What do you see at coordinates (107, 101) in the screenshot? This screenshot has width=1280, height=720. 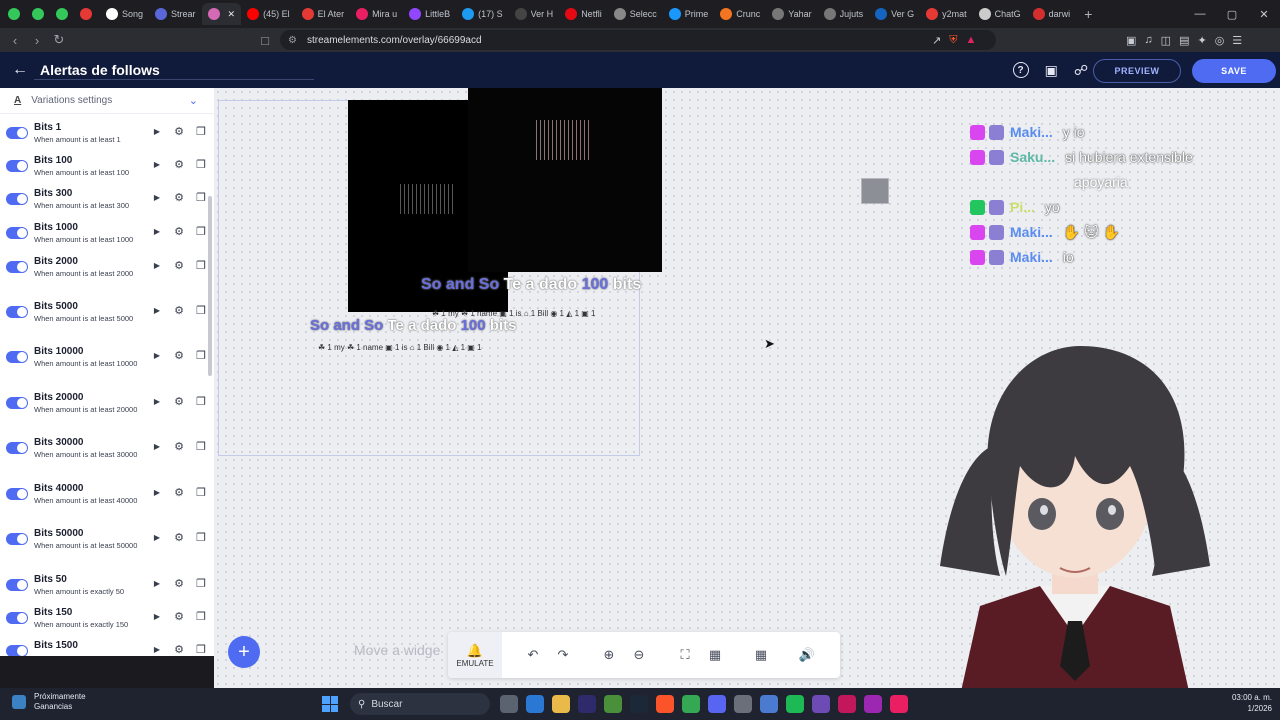 I see `variations-settings-header: A Variations settings ⌄` at bounding box center [107, 101].